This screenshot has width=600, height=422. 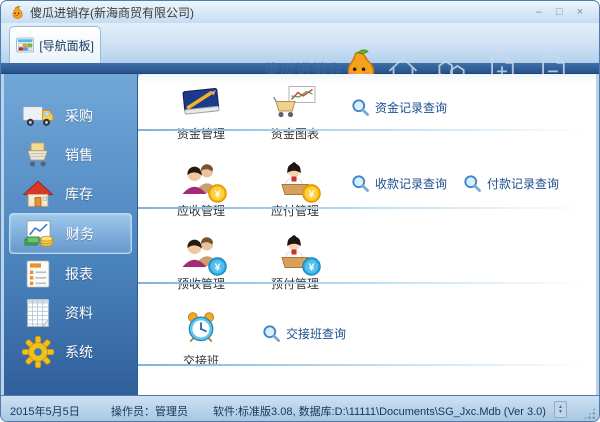 What do you see at coordinates (25, 45) in the screenshot?
I see `nav-grid-icon` at bounding box center [25, 45].